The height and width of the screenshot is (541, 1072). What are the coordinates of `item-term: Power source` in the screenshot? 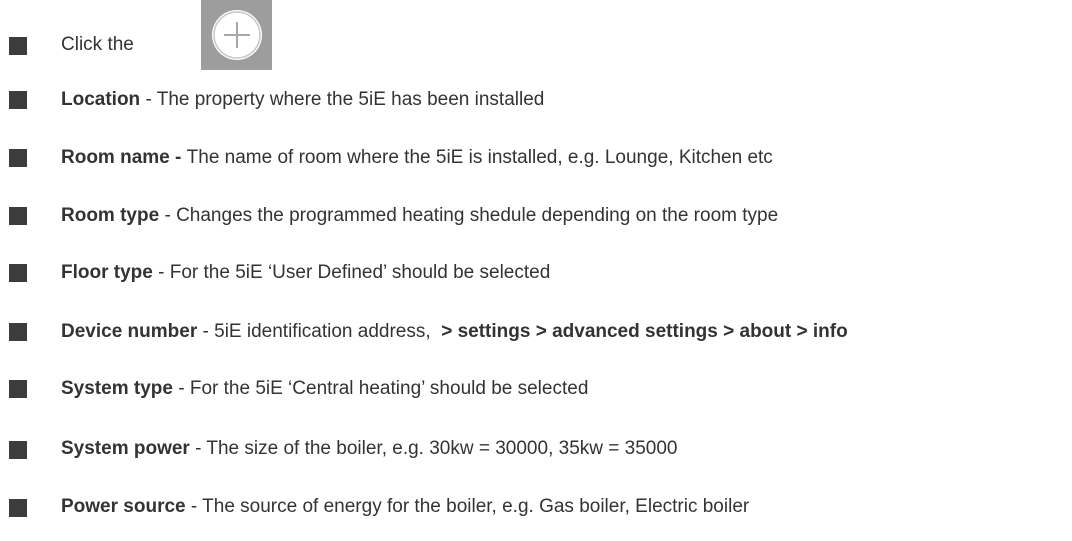 It's located at (123, 506).